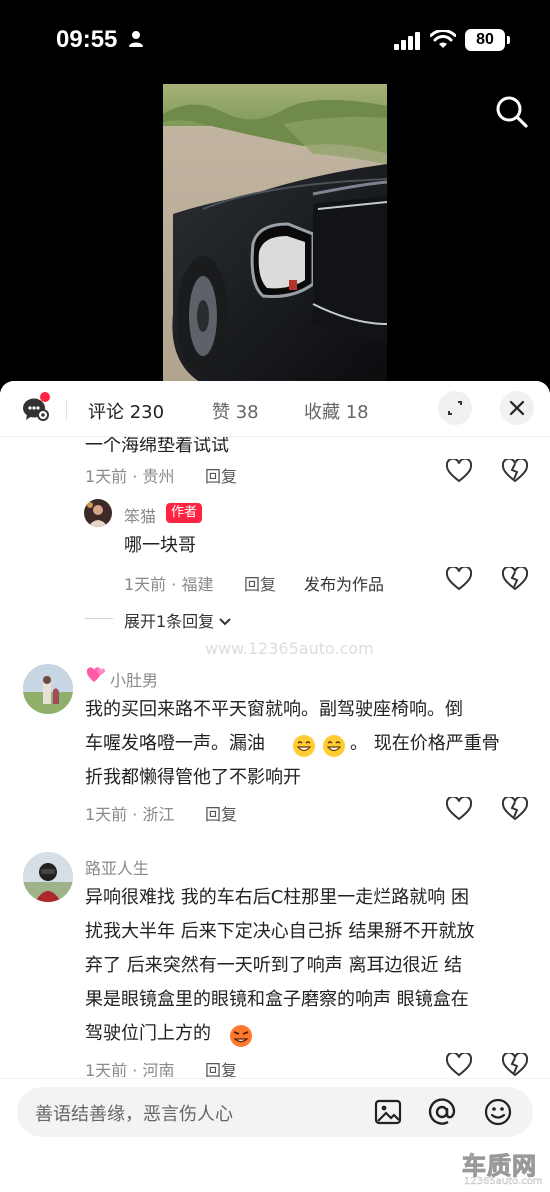  Describe the element at coordinates (336, 411) in the screenshot. I see `tab-favorites: 收藏 18` at that location.